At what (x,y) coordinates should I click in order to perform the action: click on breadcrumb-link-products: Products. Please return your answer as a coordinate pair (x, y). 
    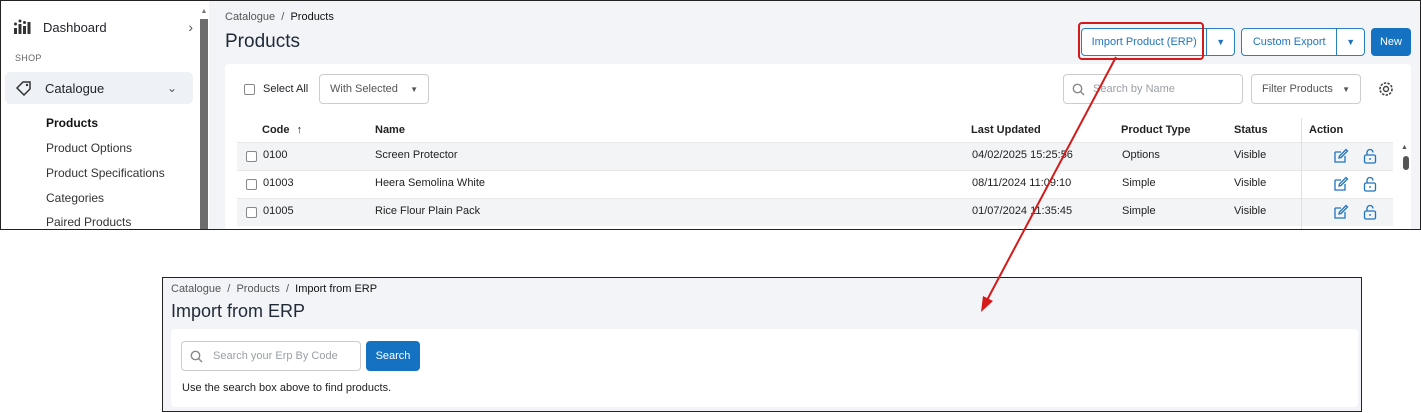
    Looking at the image, I should click on (257, 289).